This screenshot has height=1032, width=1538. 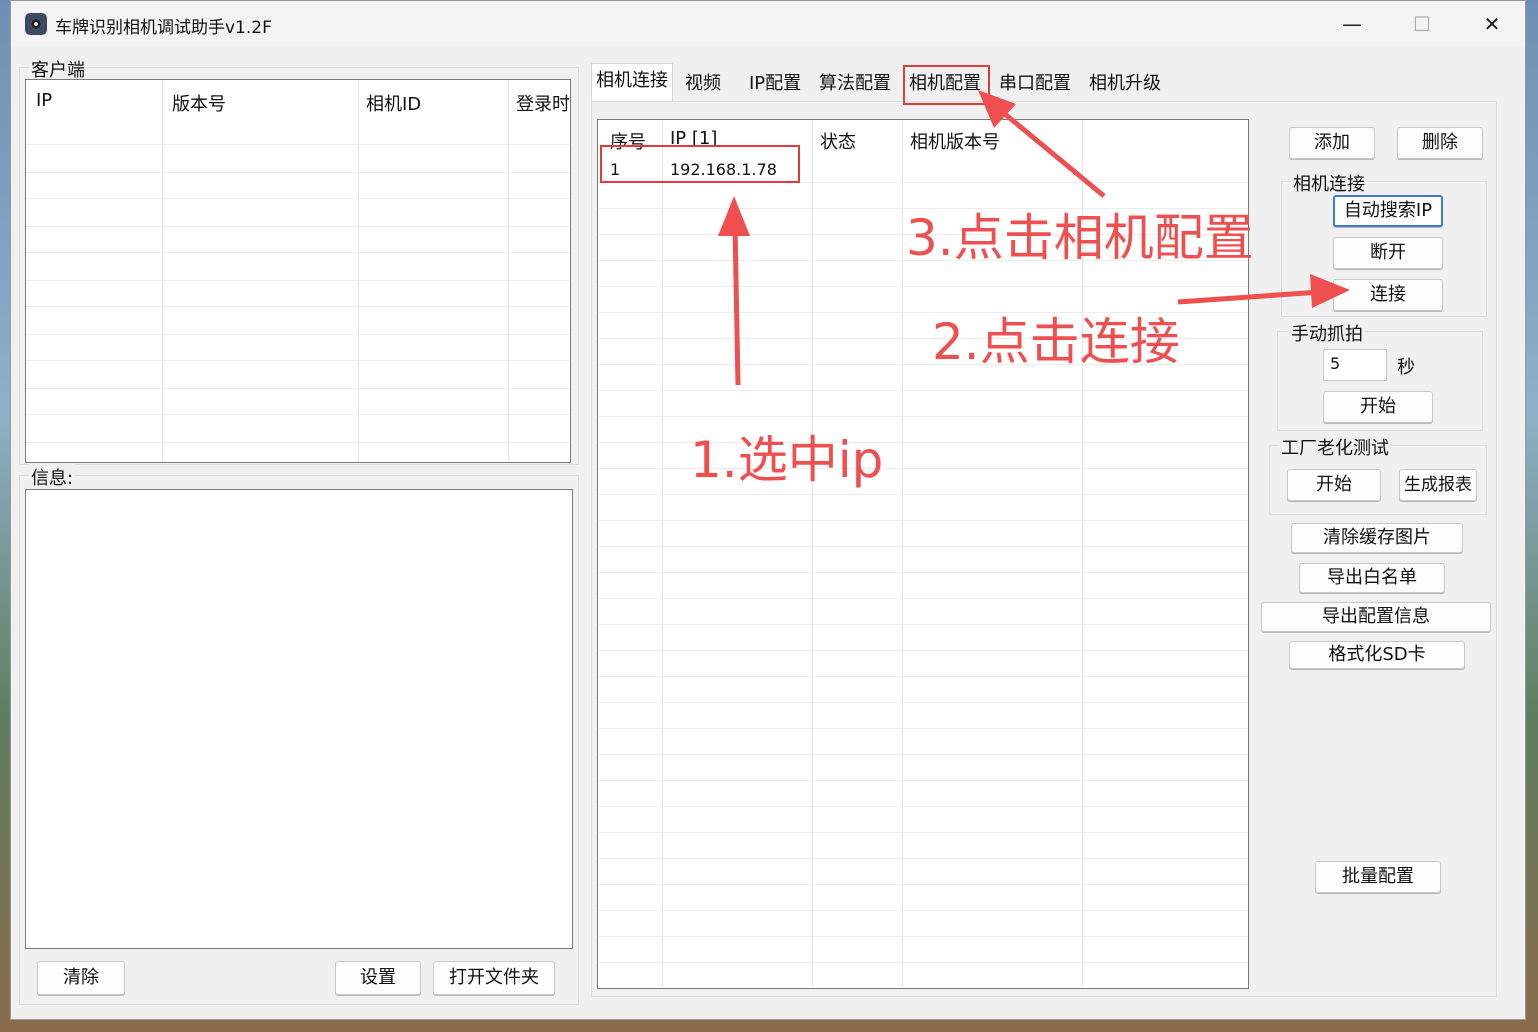 What do you see at coordinates (997, 109) in the screenshot?
I see `arrow-diagonal-head-icon` at bounding box center [997, 109].